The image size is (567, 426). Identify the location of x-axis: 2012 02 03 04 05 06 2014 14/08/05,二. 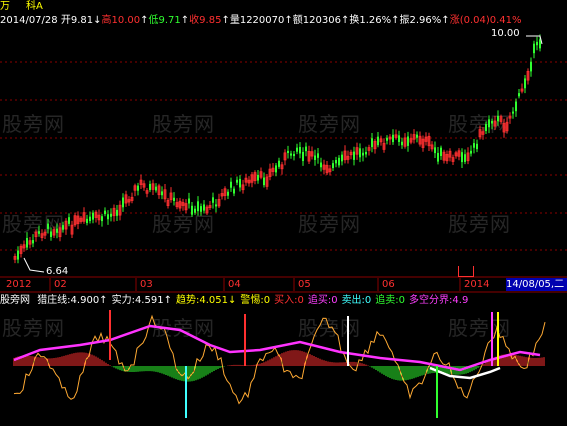
(283, 284).